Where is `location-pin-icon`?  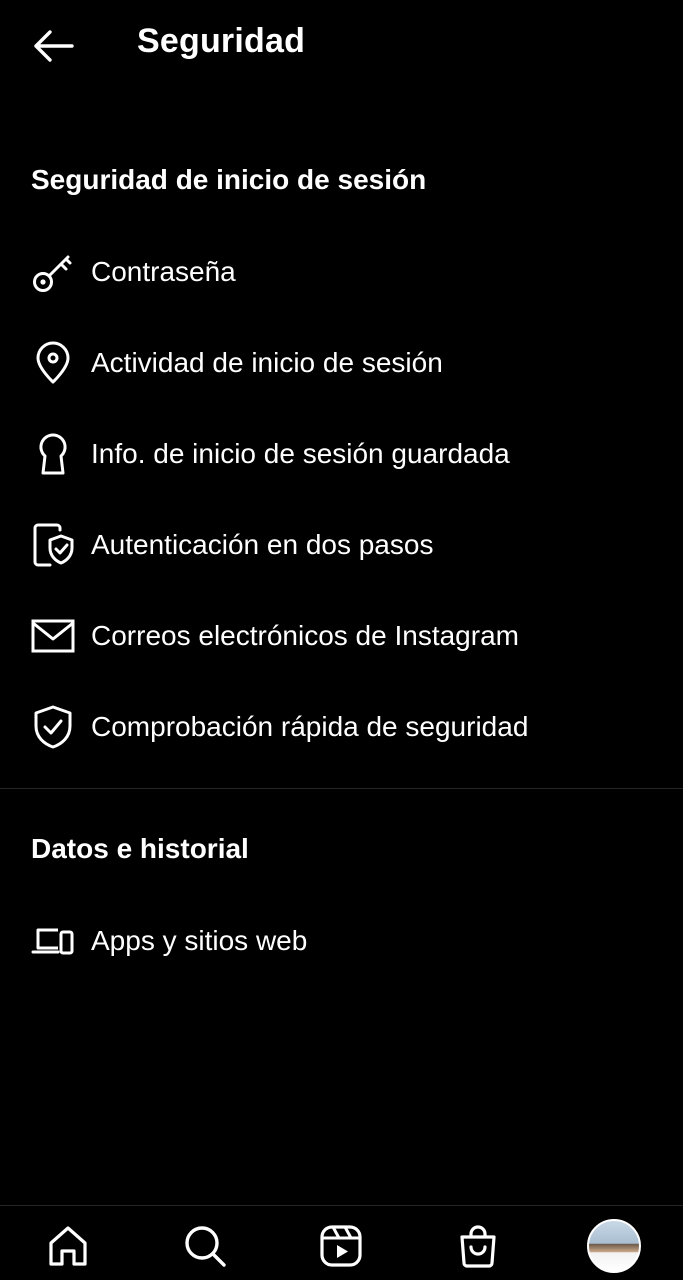
location-pin-icon is located at coordinates (53, 363).